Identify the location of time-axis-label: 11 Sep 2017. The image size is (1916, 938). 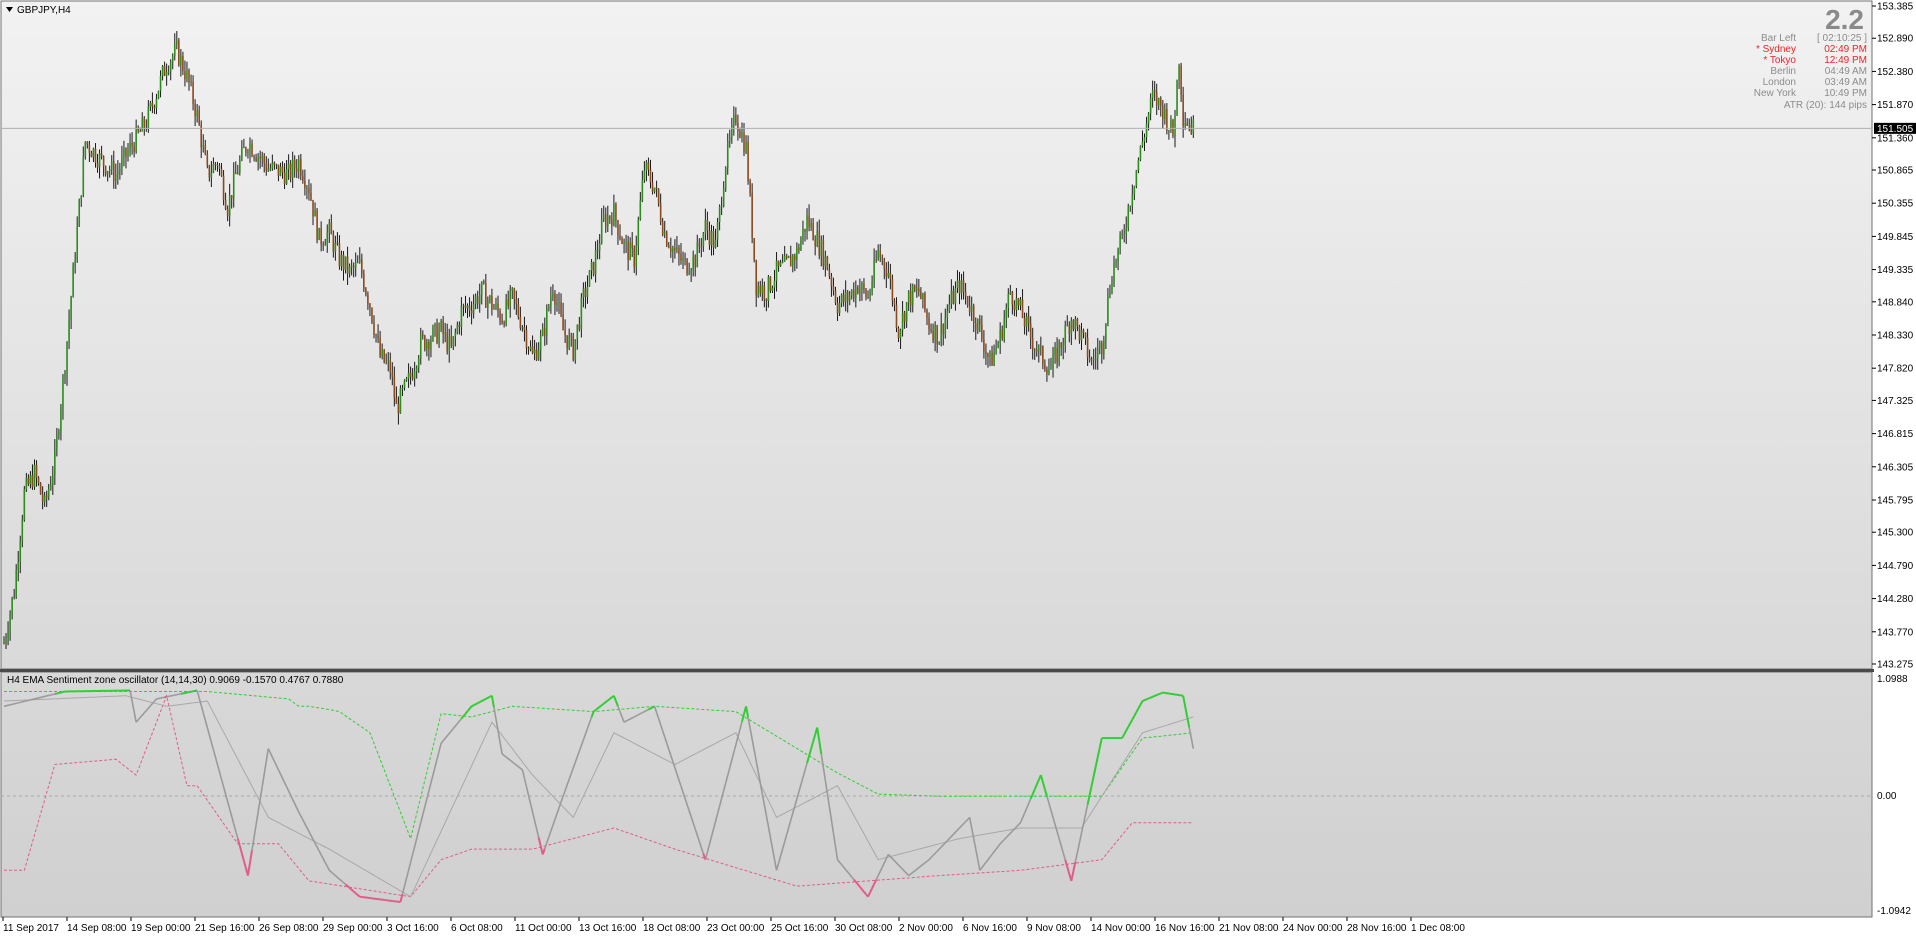
(31, 928).